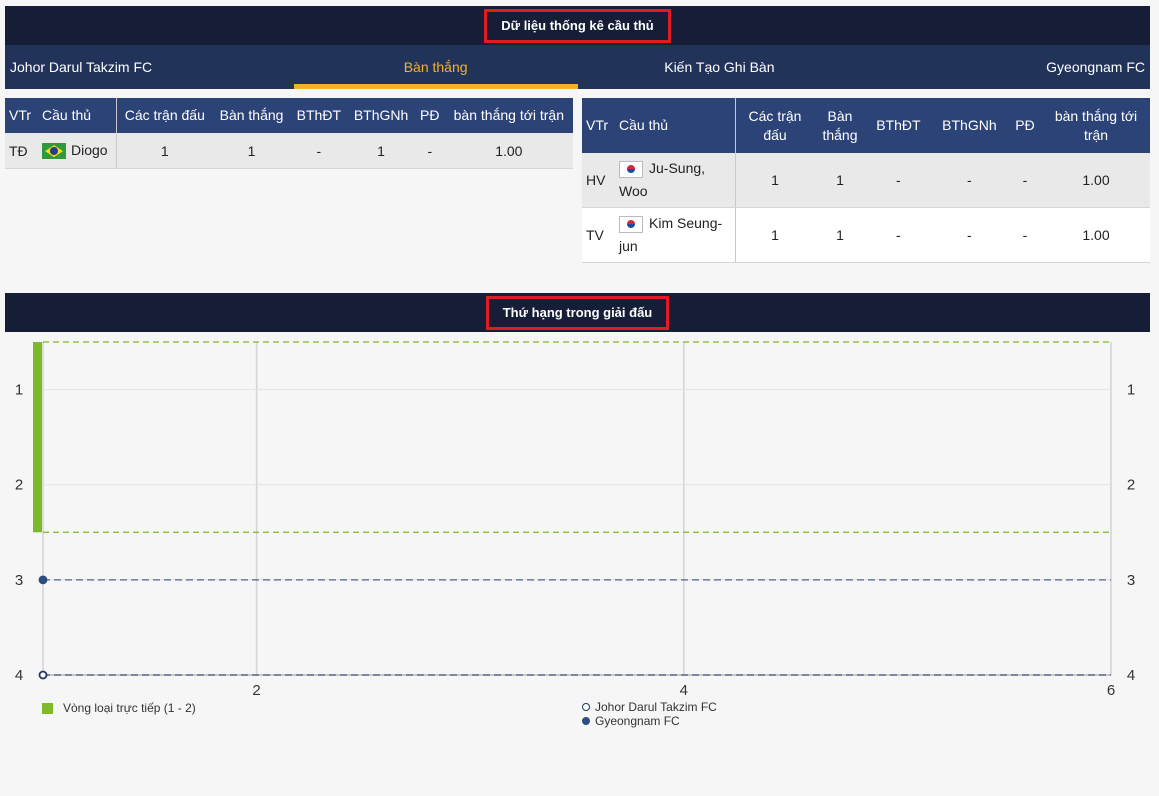  Describe the element at coordinates (19, 580) in the screenshot. I see `y-tick-label-left: 3` at that location.